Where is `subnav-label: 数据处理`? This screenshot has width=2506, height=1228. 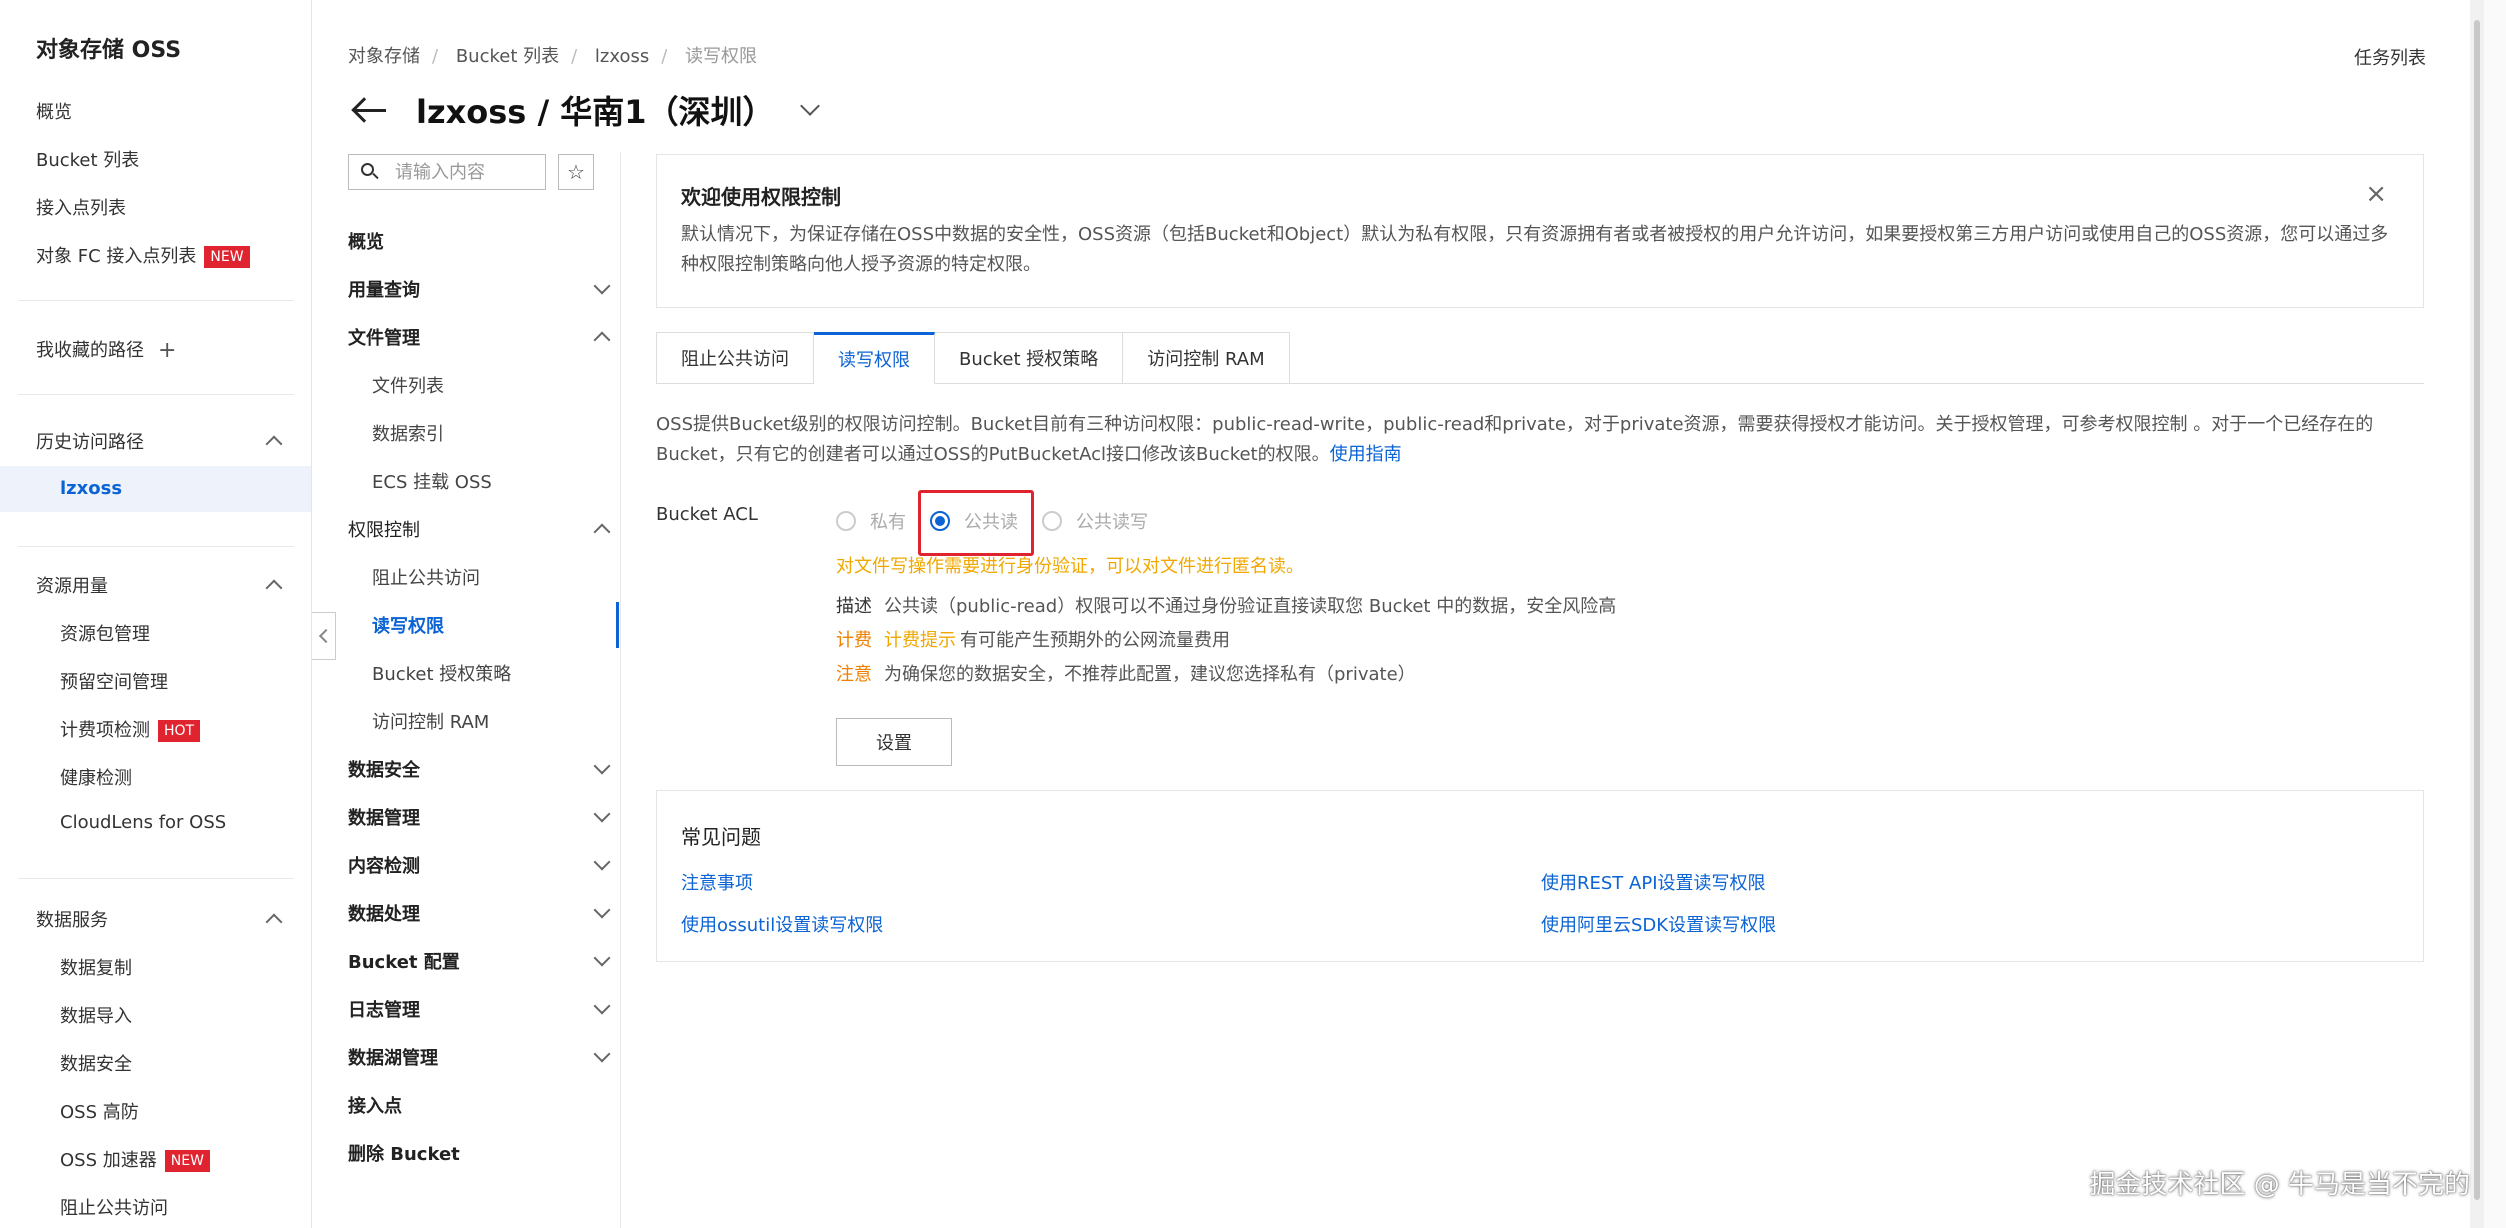 subnav-label: 数据处理 is located at coordinates (384, 914).